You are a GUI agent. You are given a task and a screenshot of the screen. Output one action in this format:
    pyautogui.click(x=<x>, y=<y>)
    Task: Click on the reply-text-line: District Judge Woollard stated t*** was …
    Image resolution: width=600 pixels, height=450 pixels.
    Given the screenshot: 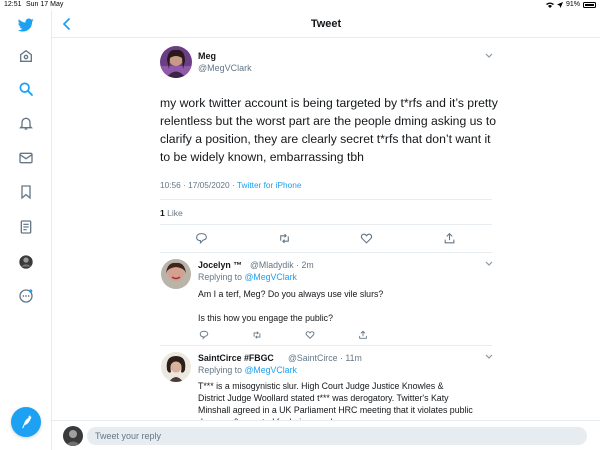 What is the action you would take?
    pyautogui.click(x=323, y=398)
    